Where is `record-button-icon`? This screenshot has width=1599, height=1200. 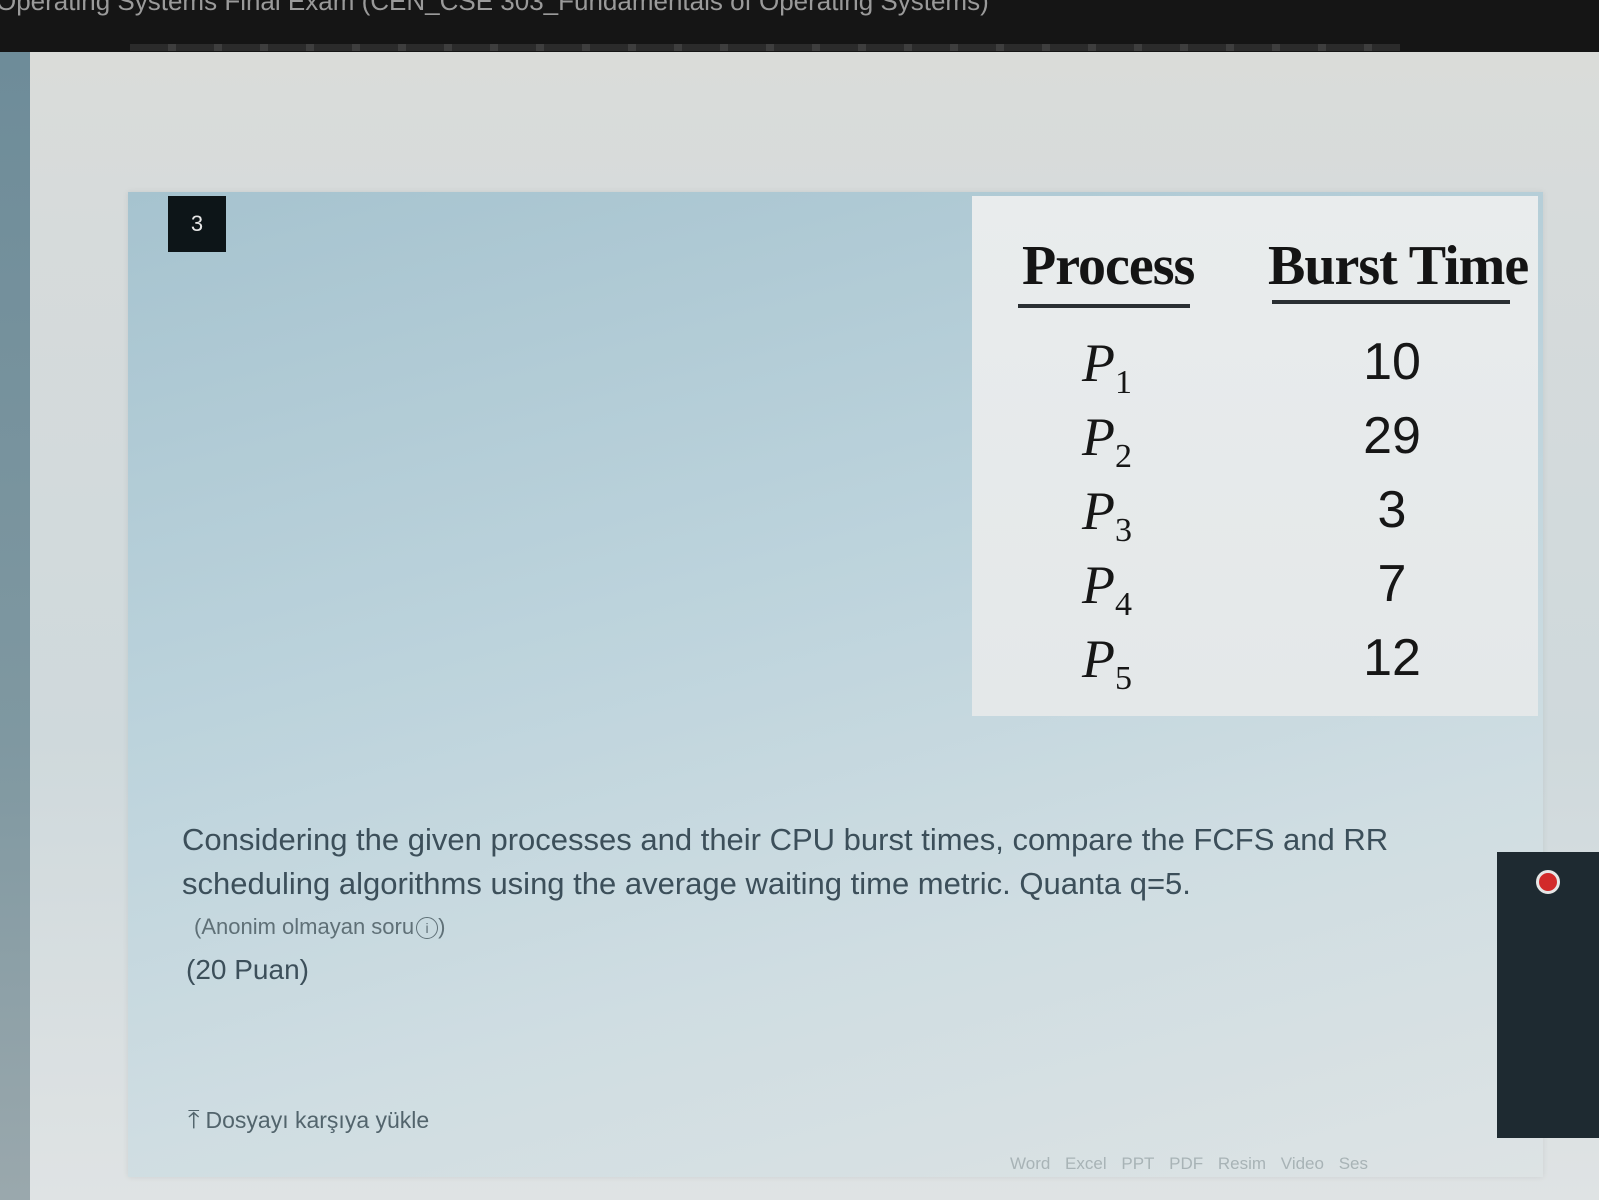
record-button-icon is located at coordinates (1548, 882).